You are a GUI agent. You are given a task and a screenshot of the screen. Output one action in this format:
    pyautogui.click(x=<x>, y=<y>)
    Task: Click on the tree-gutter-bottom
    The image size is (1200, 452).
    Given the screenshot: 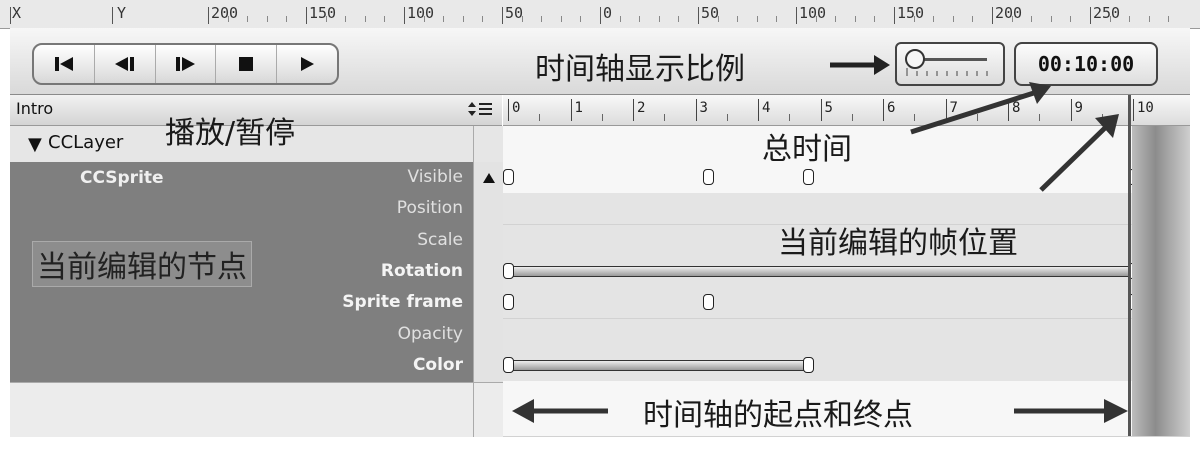 What is the action you would take?
    pyautogui.click(x=488, y=409)
    